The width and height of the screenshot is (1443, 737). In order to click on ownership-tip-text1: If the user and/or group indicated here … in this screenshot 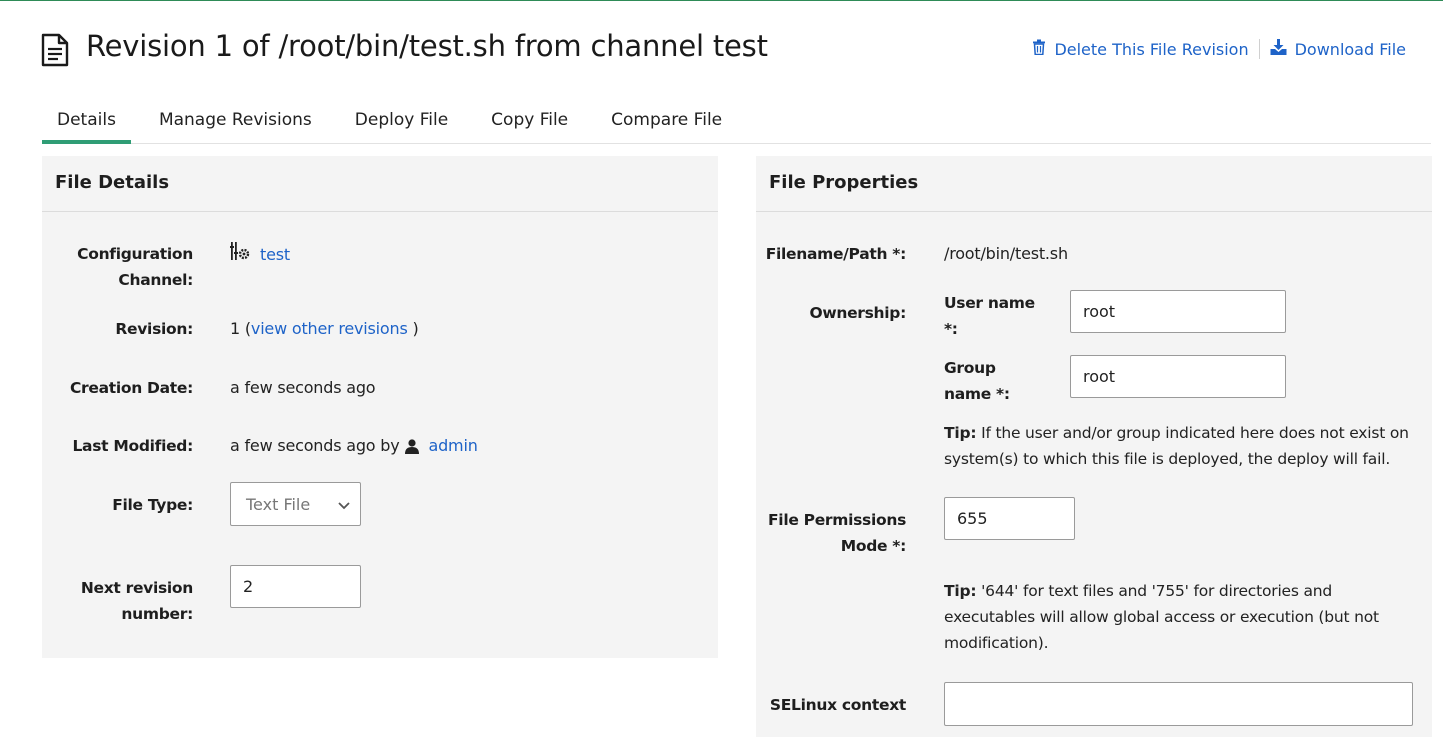, I will do `click(1195, 433)`.